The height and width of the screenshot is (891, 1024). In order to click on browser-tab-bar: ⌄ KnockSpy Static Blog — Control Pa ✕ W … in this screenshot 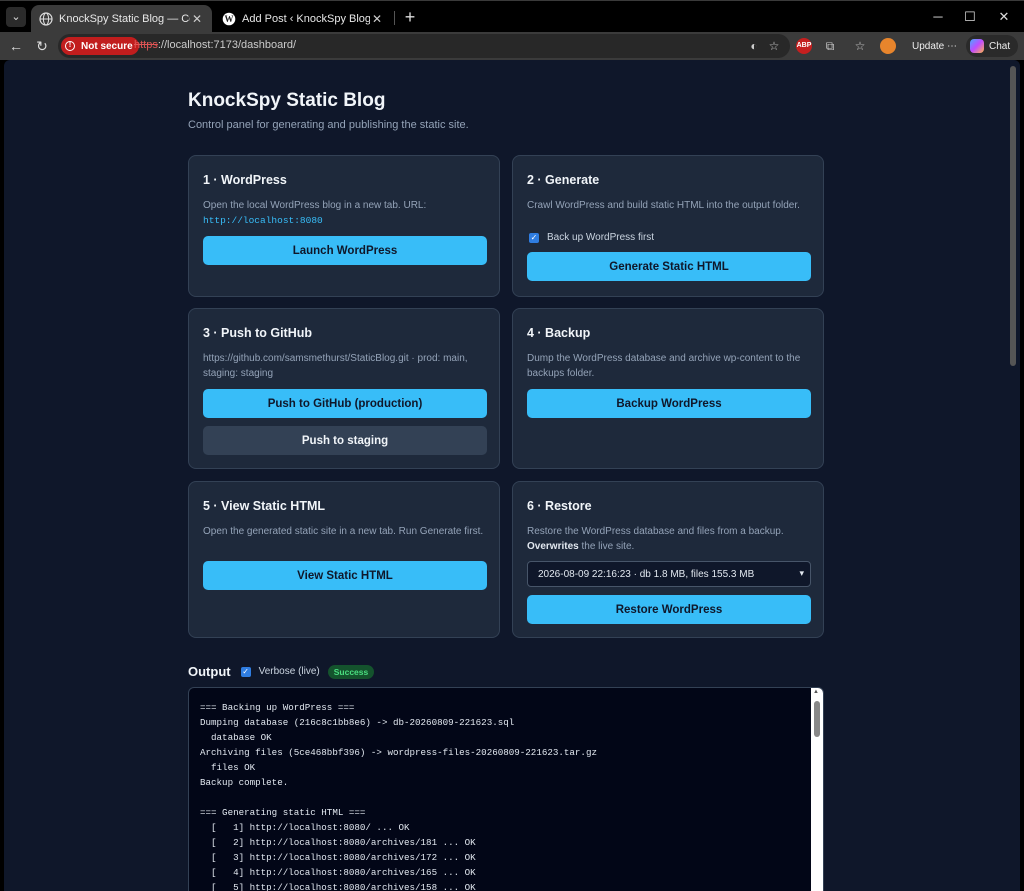, I will do `click(512, 16)`.